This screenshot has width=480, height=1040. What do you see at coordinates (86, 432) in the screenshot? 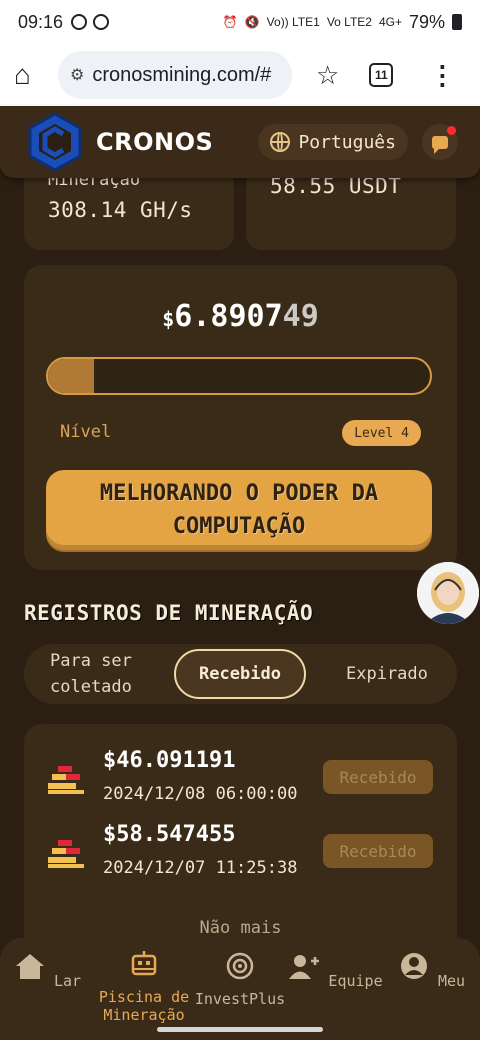
I see `level-label: Nível` at bounding box center [86, 432].